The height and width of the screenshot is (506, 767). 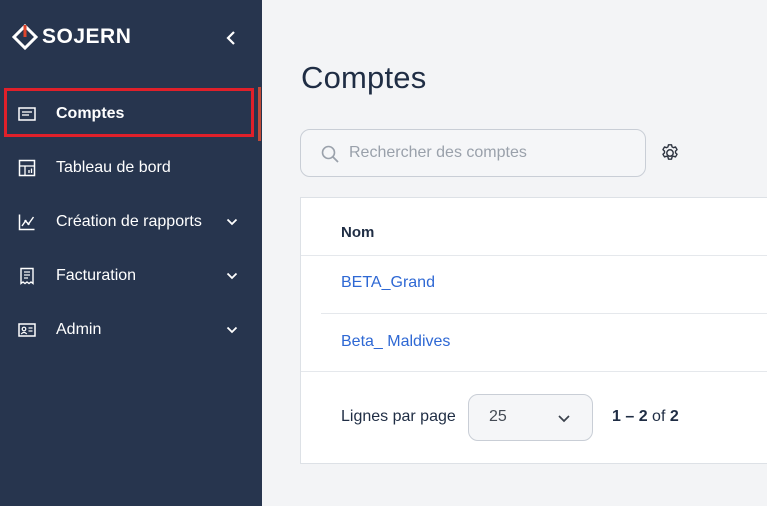 I want to click on pagination-range: 1 – 2 of 2, so click(x=645, y=416).